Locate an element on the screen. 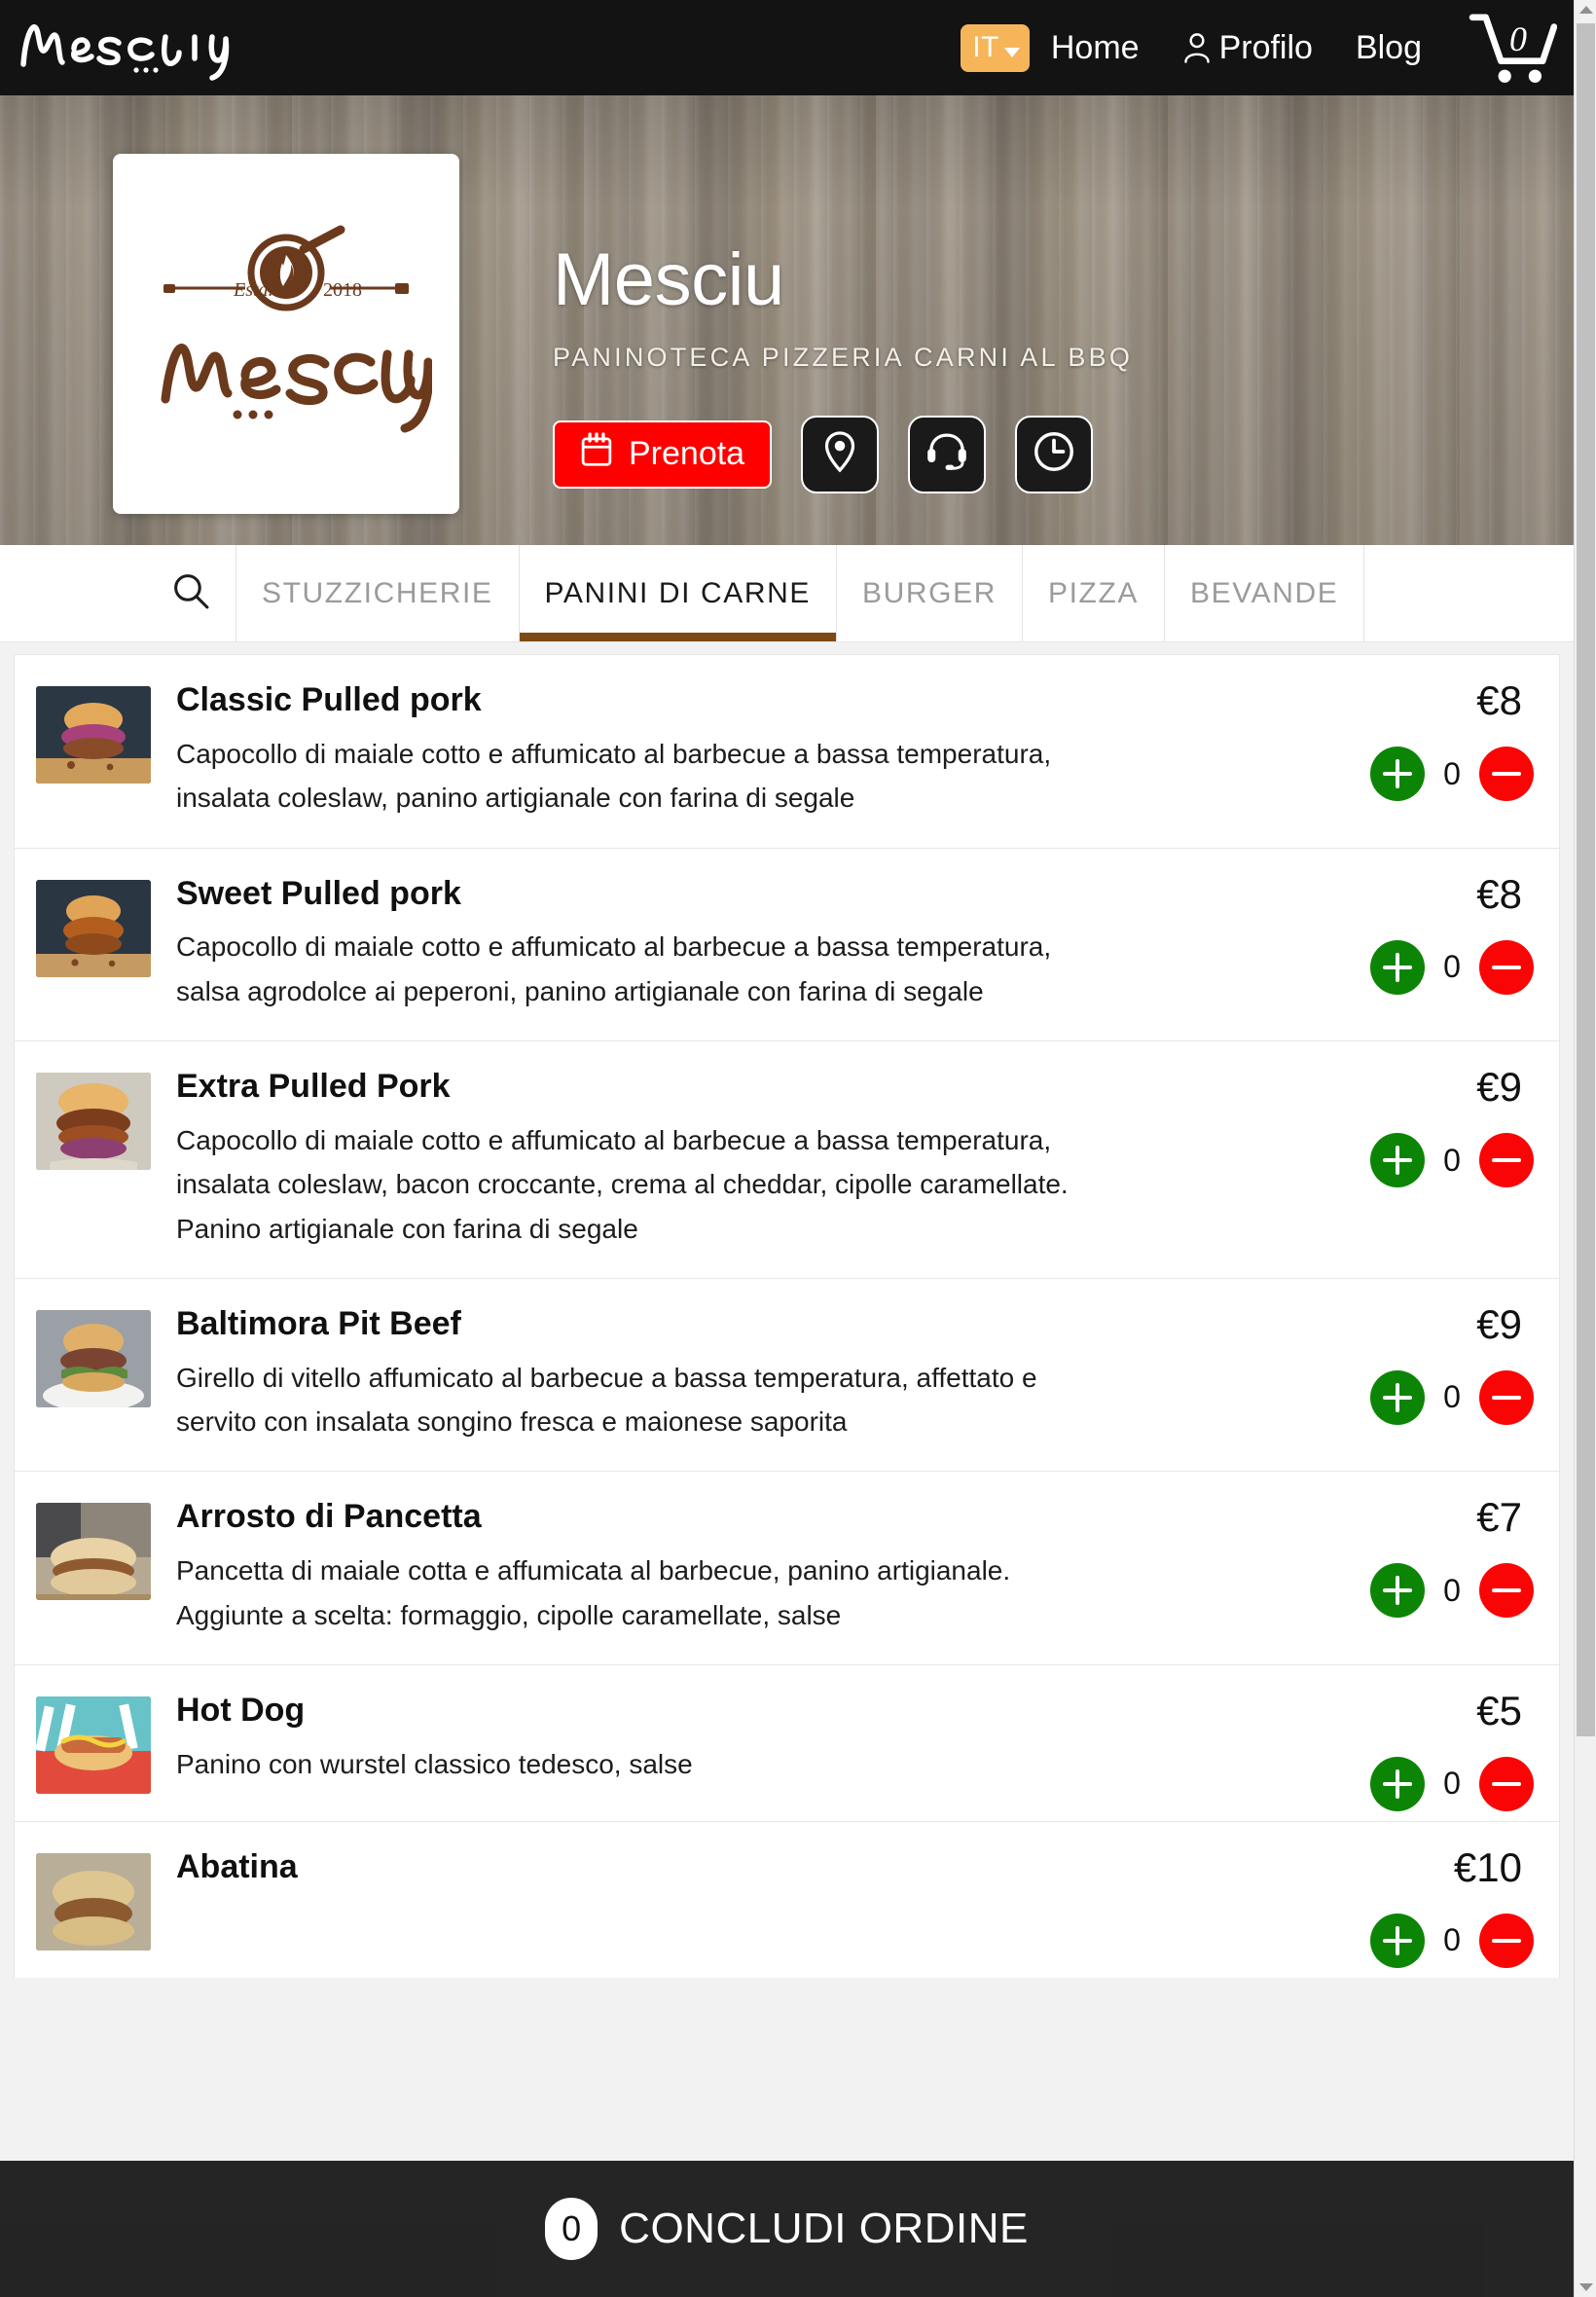 The width and height of the screenshot is (1596, 2297). user-icon is located at coordinates (1197, 47).